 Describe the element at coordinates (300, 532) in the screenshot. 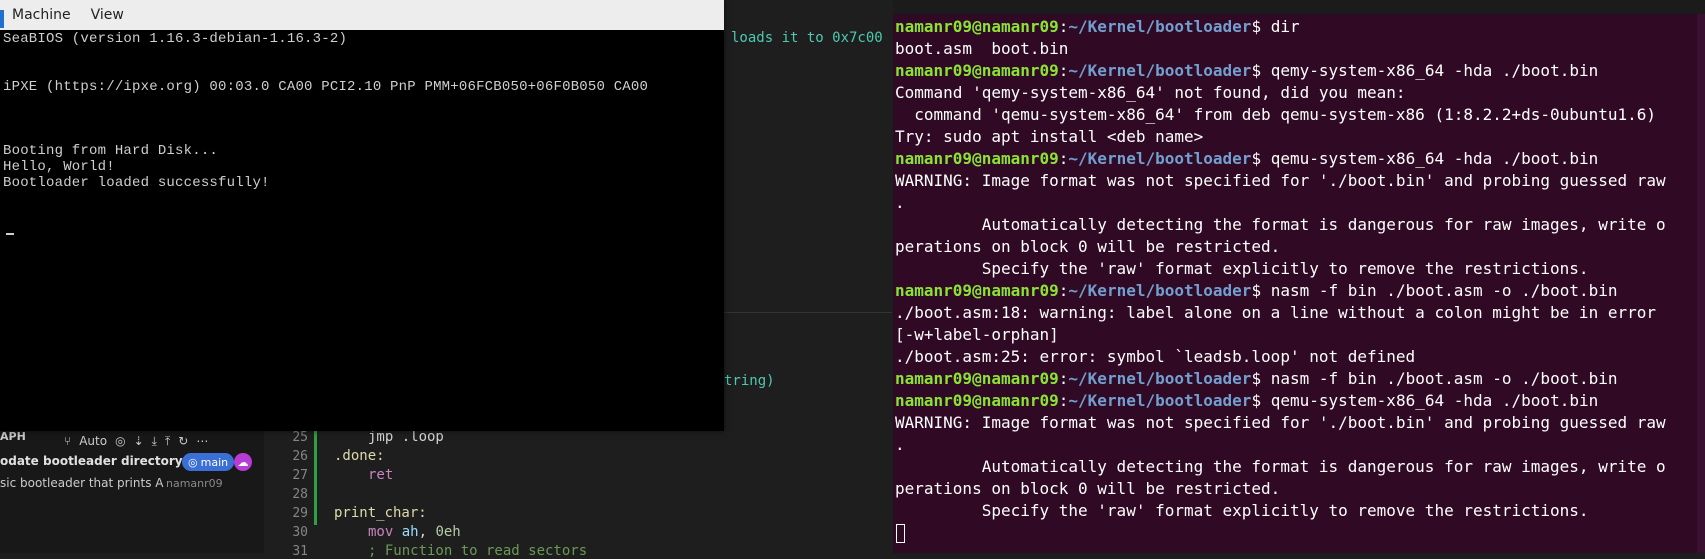

I see `line-number: 30` at that location.